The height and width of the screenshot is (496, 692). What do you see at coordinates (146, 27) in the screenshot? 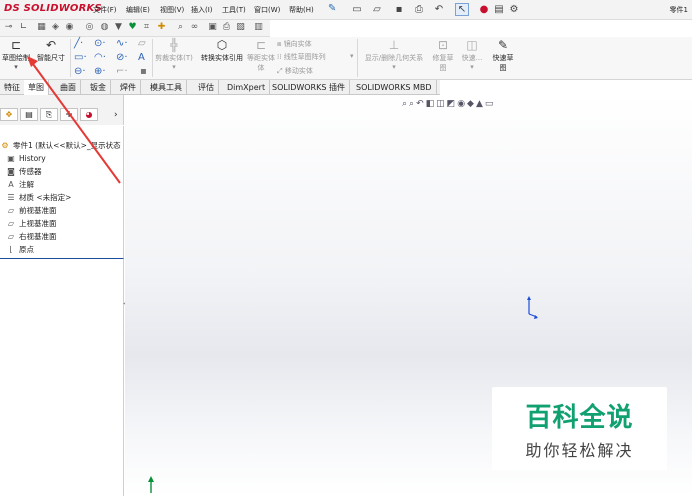
I see `grid-icon: ⌗` at bounding box center [146, 27].